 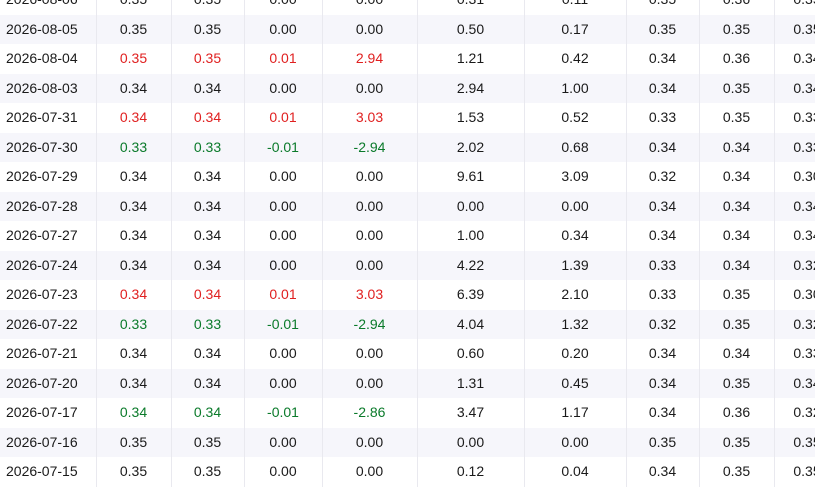 What do you see at coordinates (471, 383) in the screenshot?
I see `value-cell: 1.31` at bounding box center [471, 383].